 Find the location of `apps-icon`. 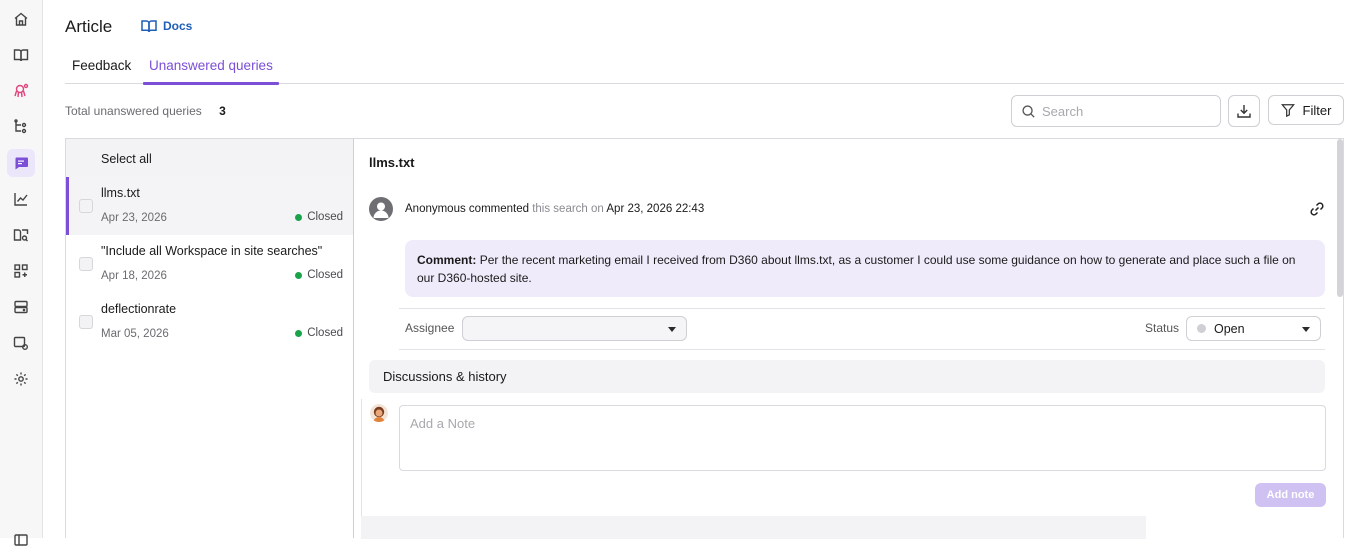

apps-icon is located at coordinates (21, 271).